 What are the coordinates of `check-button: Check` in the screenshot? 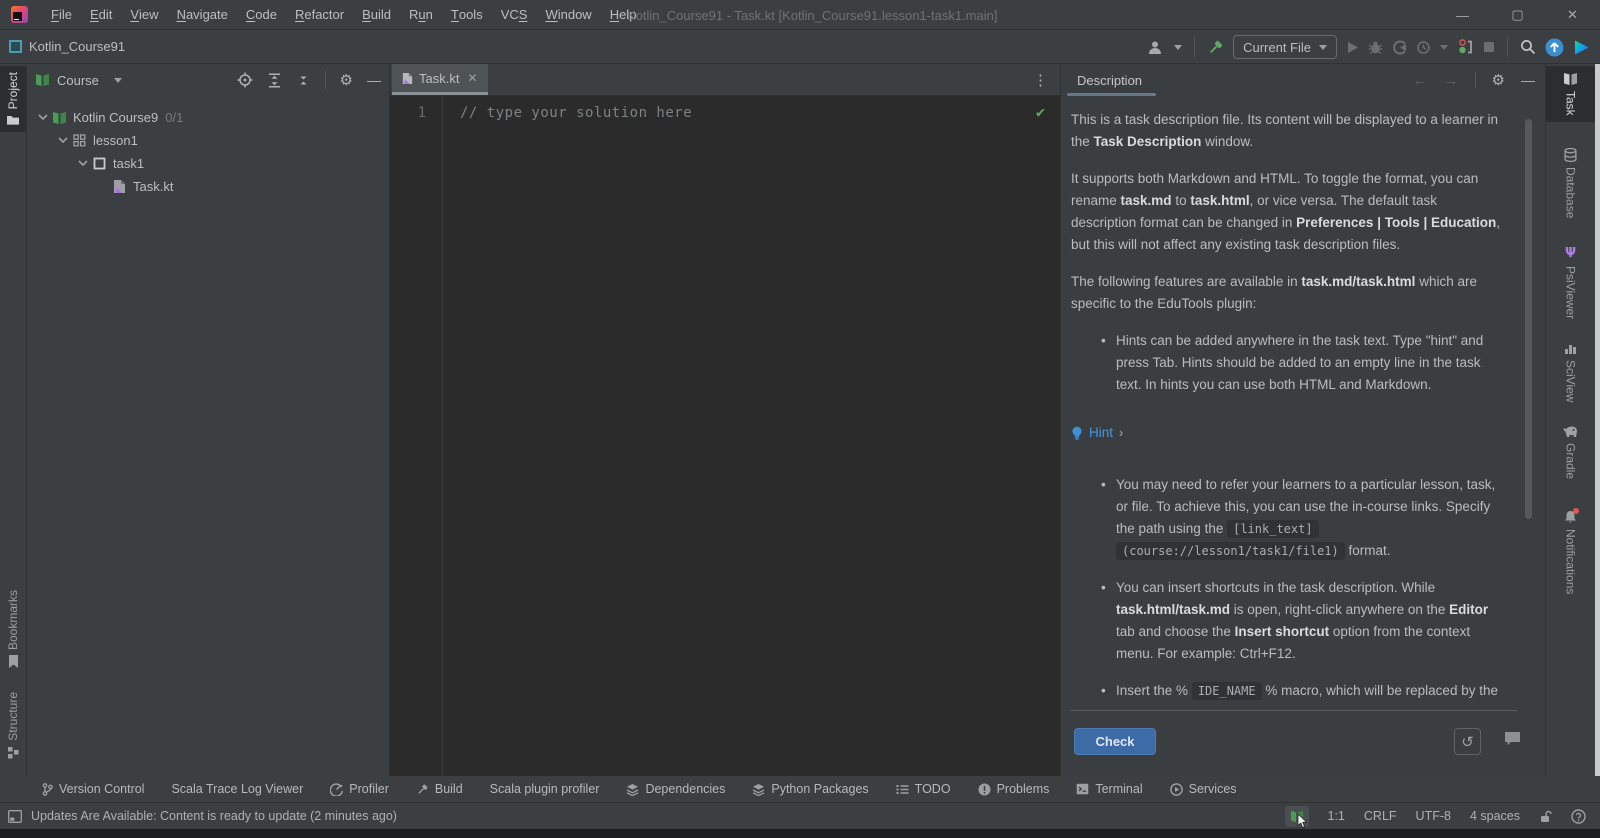 It's located at (1115, 741).